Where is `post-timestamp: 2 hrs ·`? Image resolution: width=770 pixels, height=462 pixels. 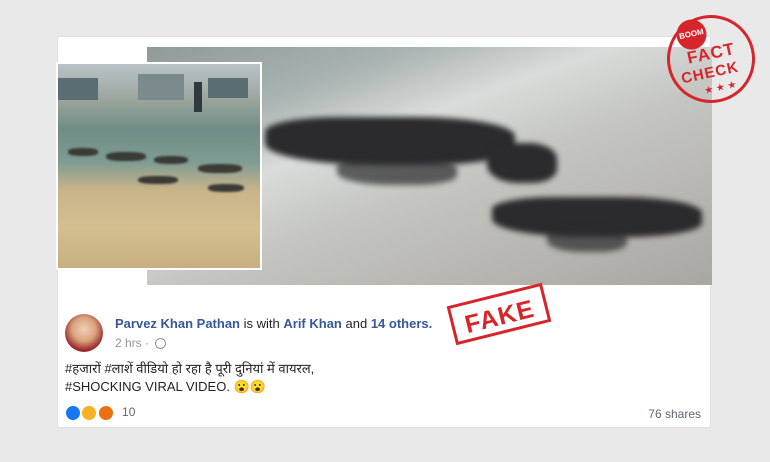 post-timestamp: 2 hrs · is located at coordinates (141, 343).